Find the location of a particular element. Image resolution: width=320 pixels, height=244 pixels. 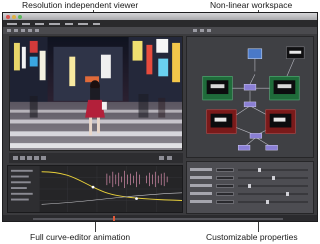

properties-callout: Customizable properties is located at coordinates (252, 237).